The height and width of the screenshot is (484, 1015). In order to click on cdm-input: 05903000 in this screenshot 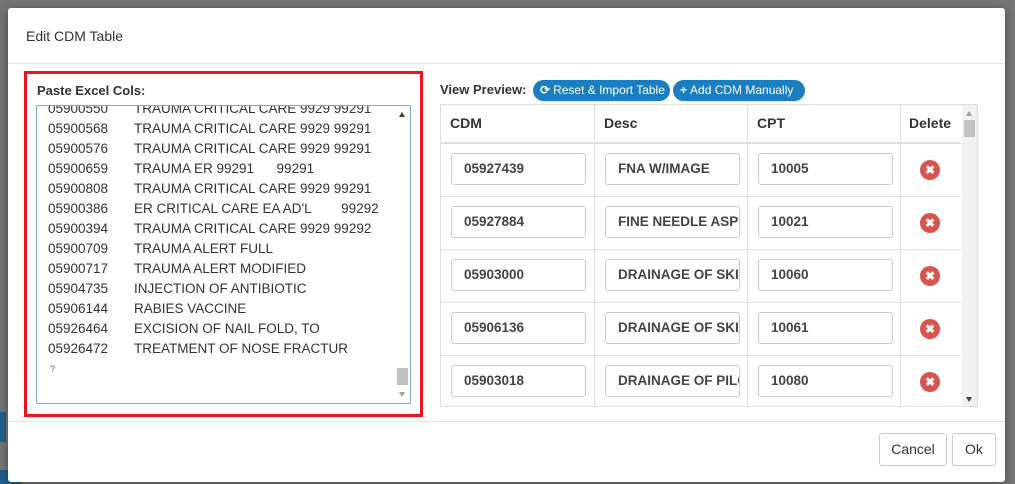, I will do `click(518, 275)`.